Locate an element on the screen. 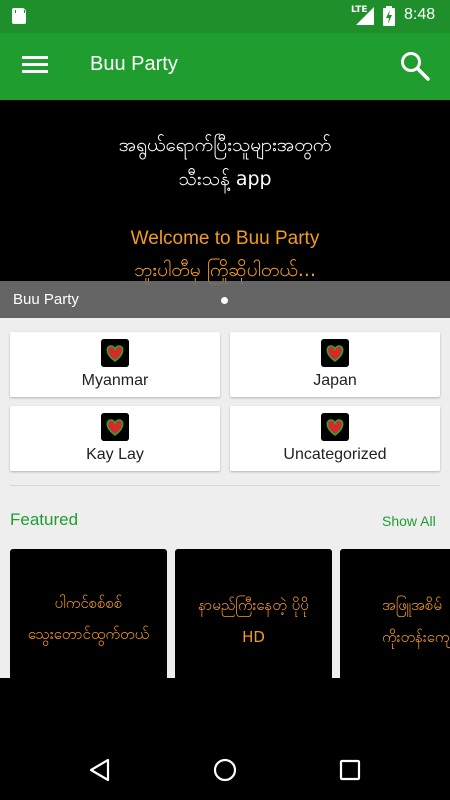 This screenshot has width=450, height=800. banner-welcome-text: Welcome to Buu Party is located at coordinates (225, 238).